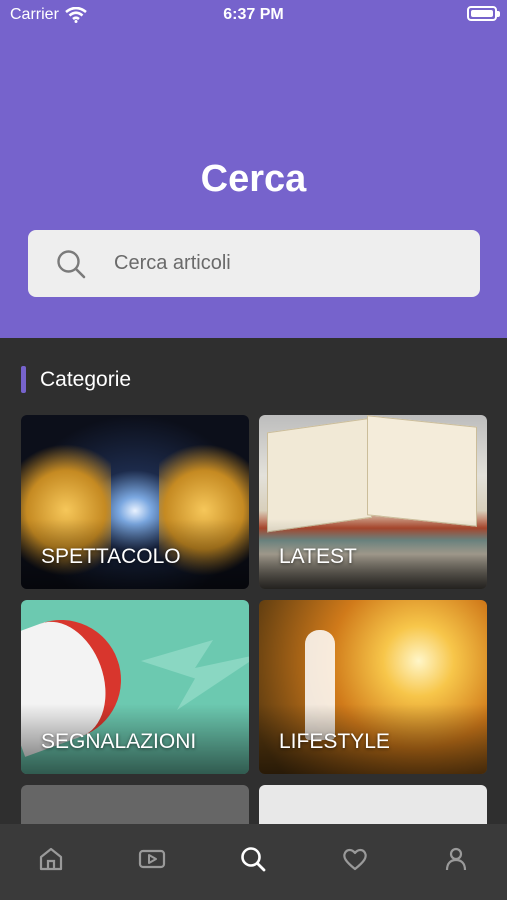  What do you see at coordinates (86, 379) in the screenshot?
I see `categories-title: Categorie` at bounding box center [86, 379].